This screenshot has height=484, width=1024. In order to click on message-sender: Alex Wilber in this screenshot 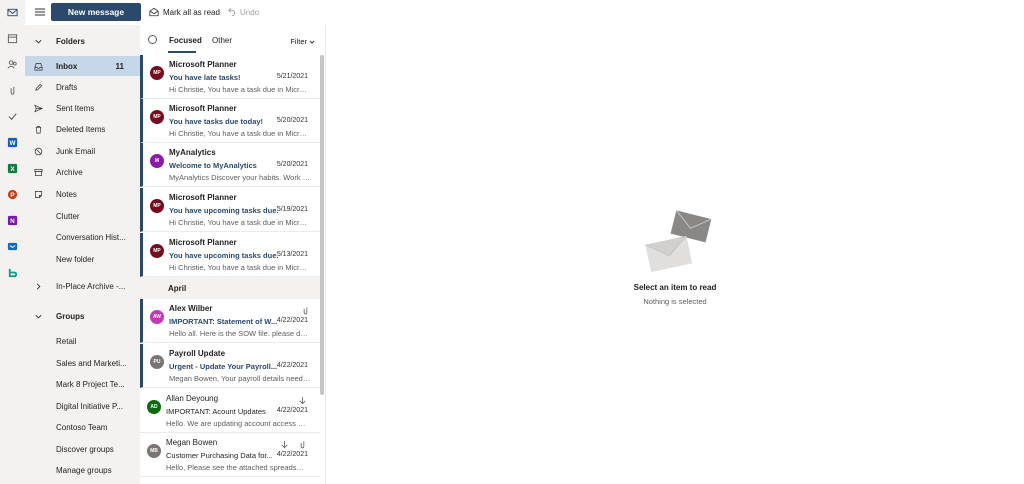, I will do `click(191, 308)`.